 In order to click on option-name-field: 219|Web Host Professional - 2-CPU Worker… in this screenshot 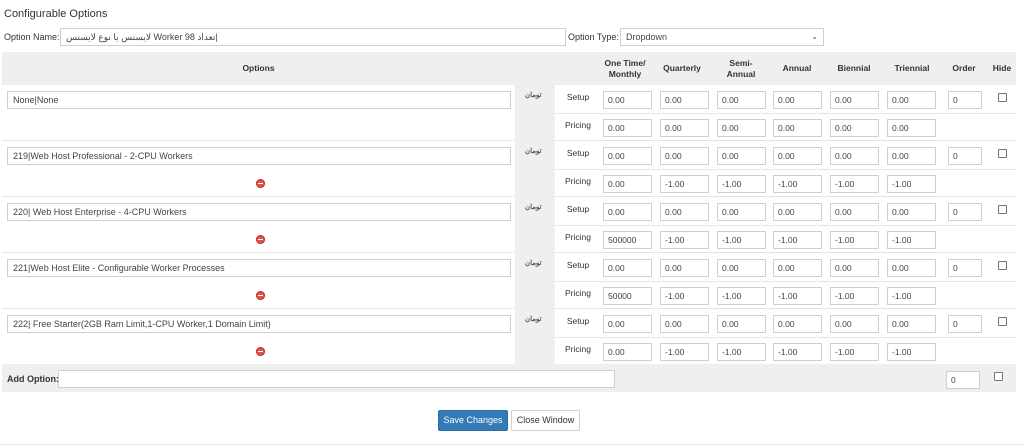, I will do `click(259, 156)`.